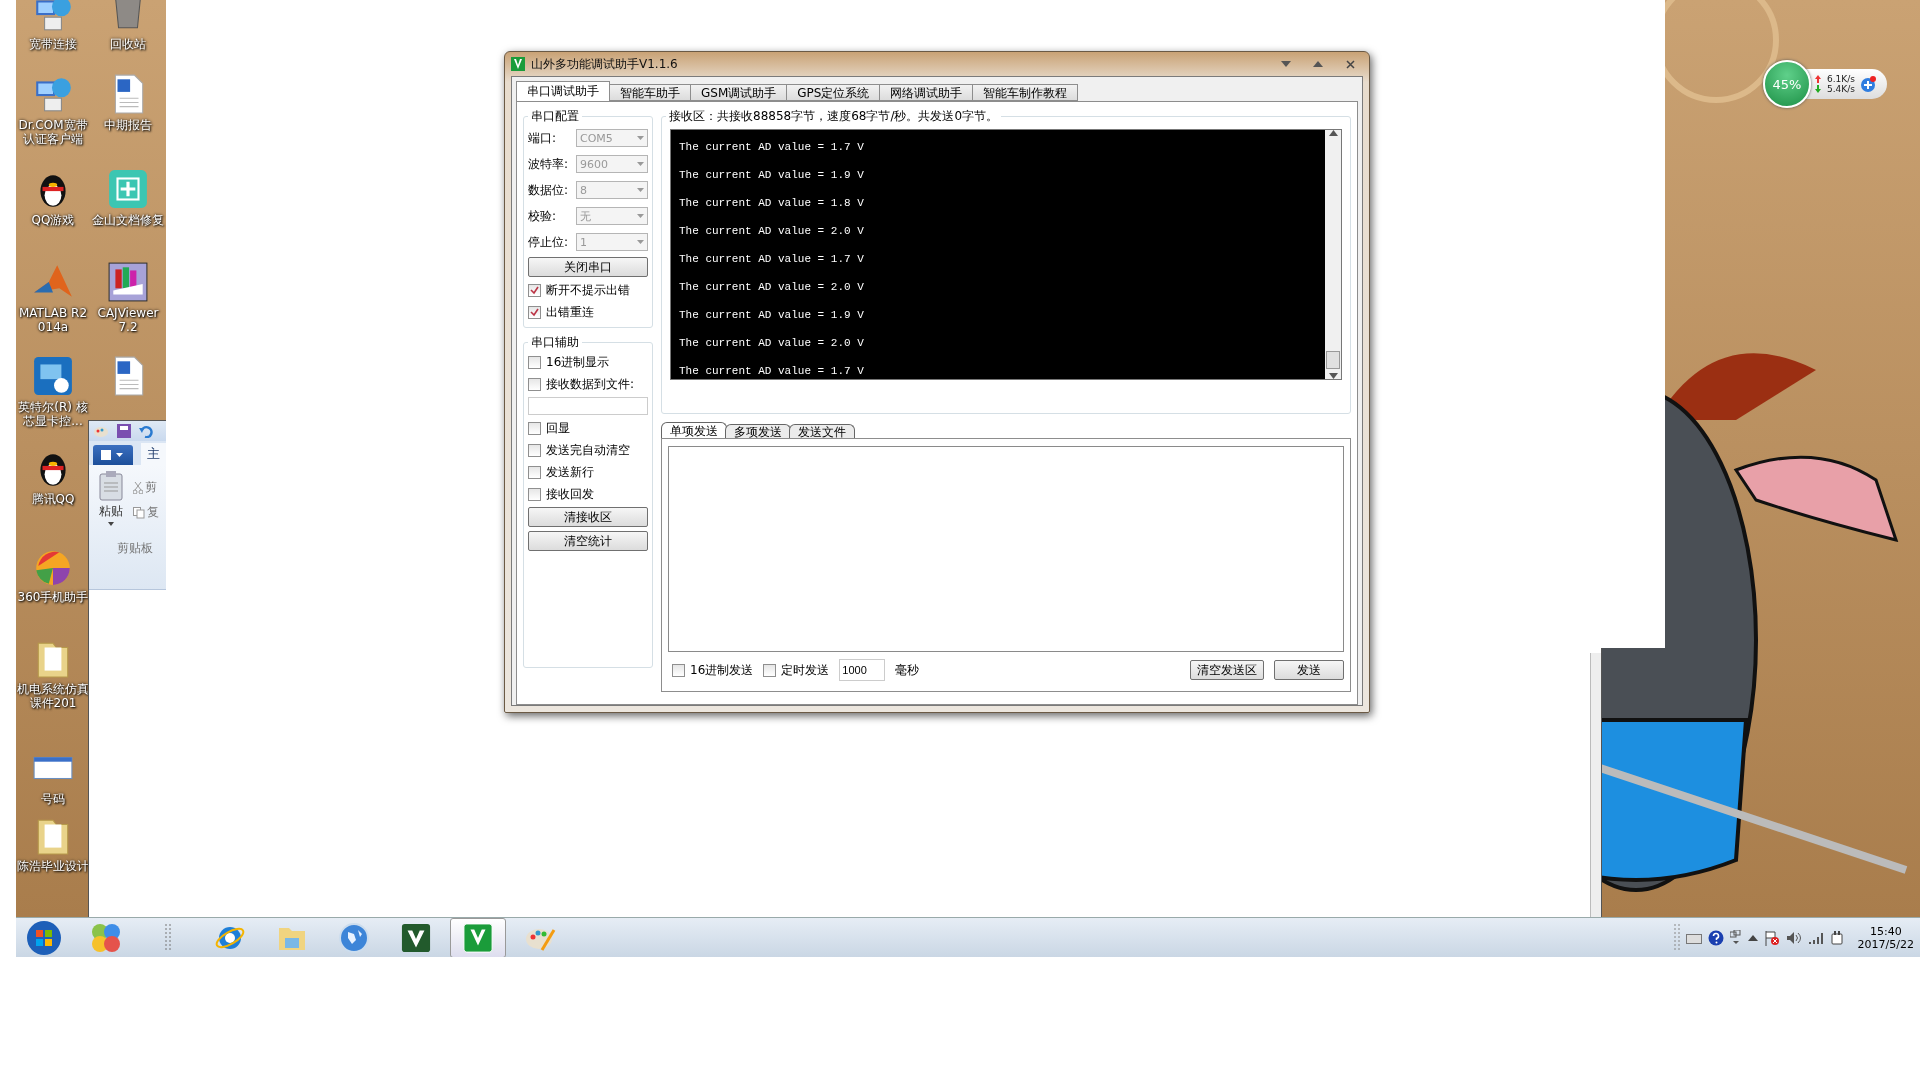  I want to click on window-title: 山外多功能调试助手V1.1.6, so click(605, 64).